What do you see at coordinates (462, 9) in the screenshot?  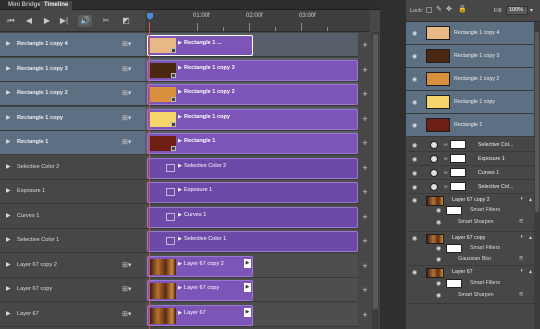 I see `lock-all-icon: 🔒` at bounding box center [462, 9].